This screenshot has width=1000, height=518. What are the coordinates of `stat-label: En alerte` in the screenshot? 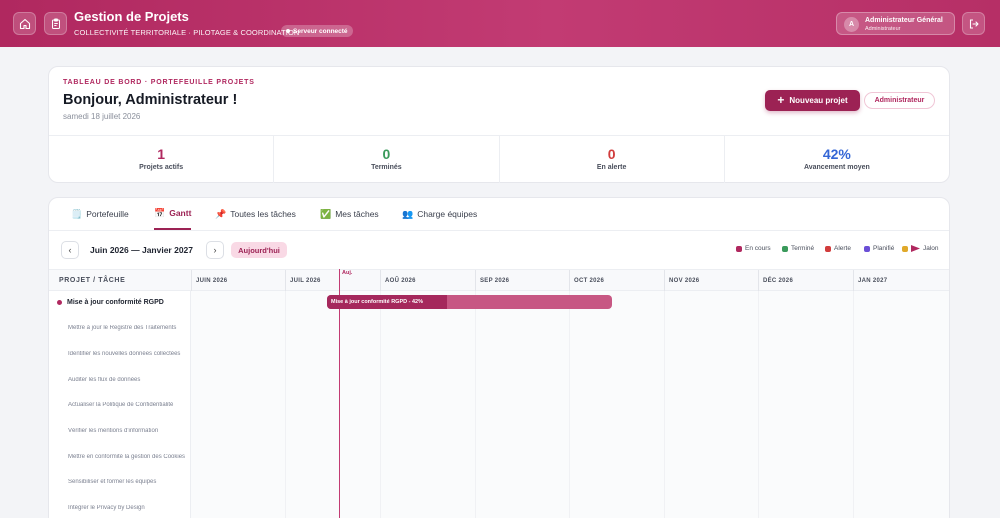 It's located at (611, 167).